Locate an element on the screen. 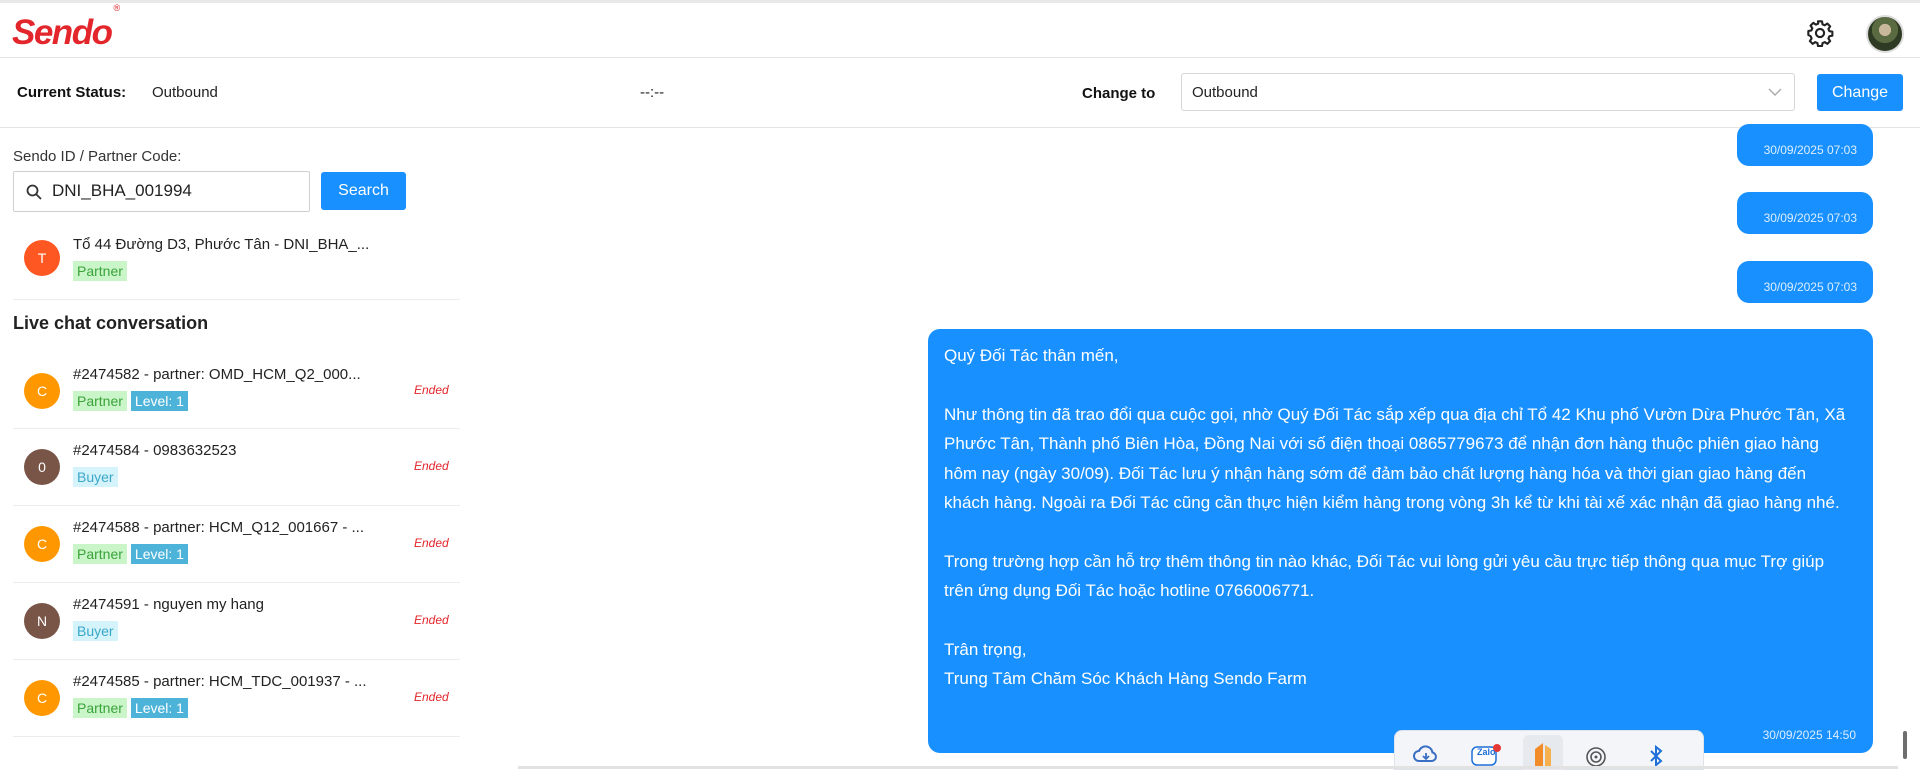 Image resolution: width=1920 pixels, height=770 pixels. conversation-title: #2474591 - nguyen my hang is located at coordinates (168, 604).